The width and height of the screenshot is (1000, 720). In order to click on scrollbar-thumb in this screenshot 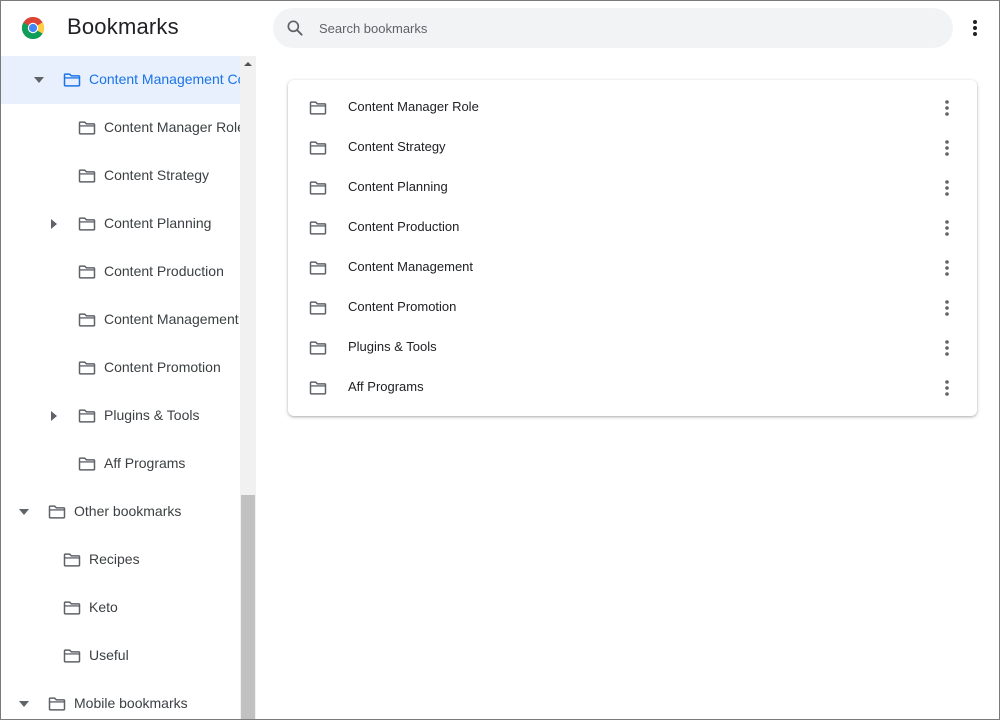, I will do `click(248, 607)`.